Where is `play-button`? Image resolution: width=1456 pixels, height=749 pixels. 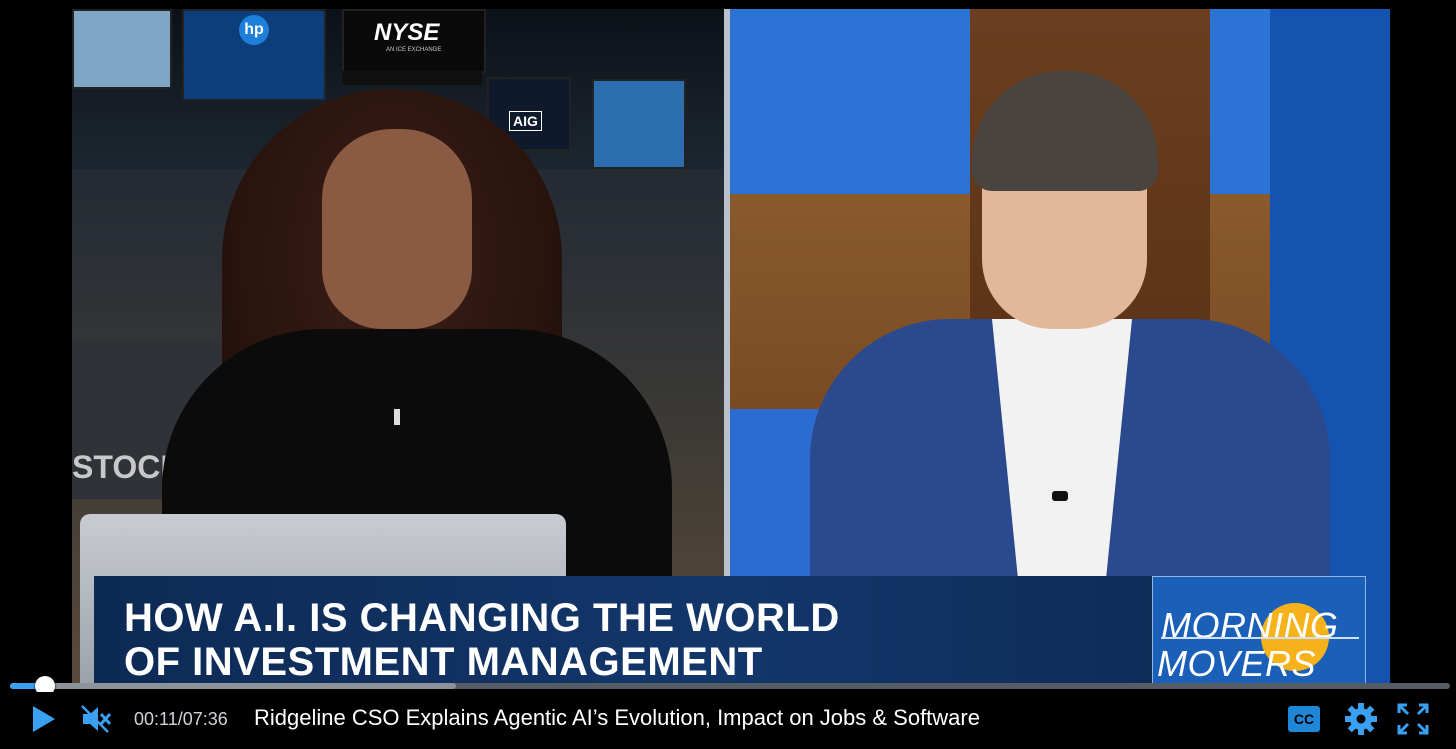
play-button is located at coordinates (43, 719).